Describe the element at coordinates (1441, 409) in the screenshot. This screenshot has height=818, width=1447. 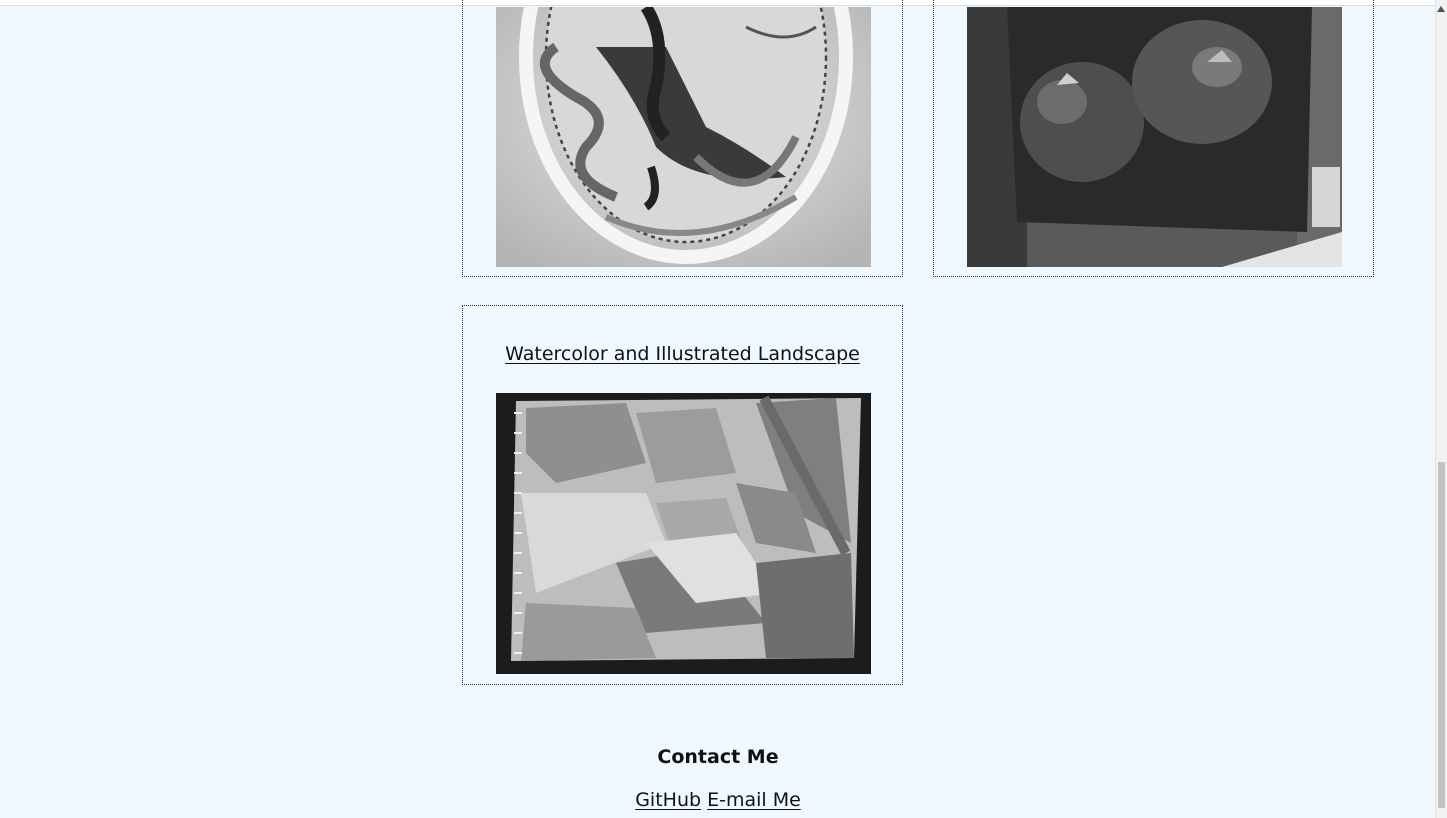
I see `vertical-scrollbar` at that location.